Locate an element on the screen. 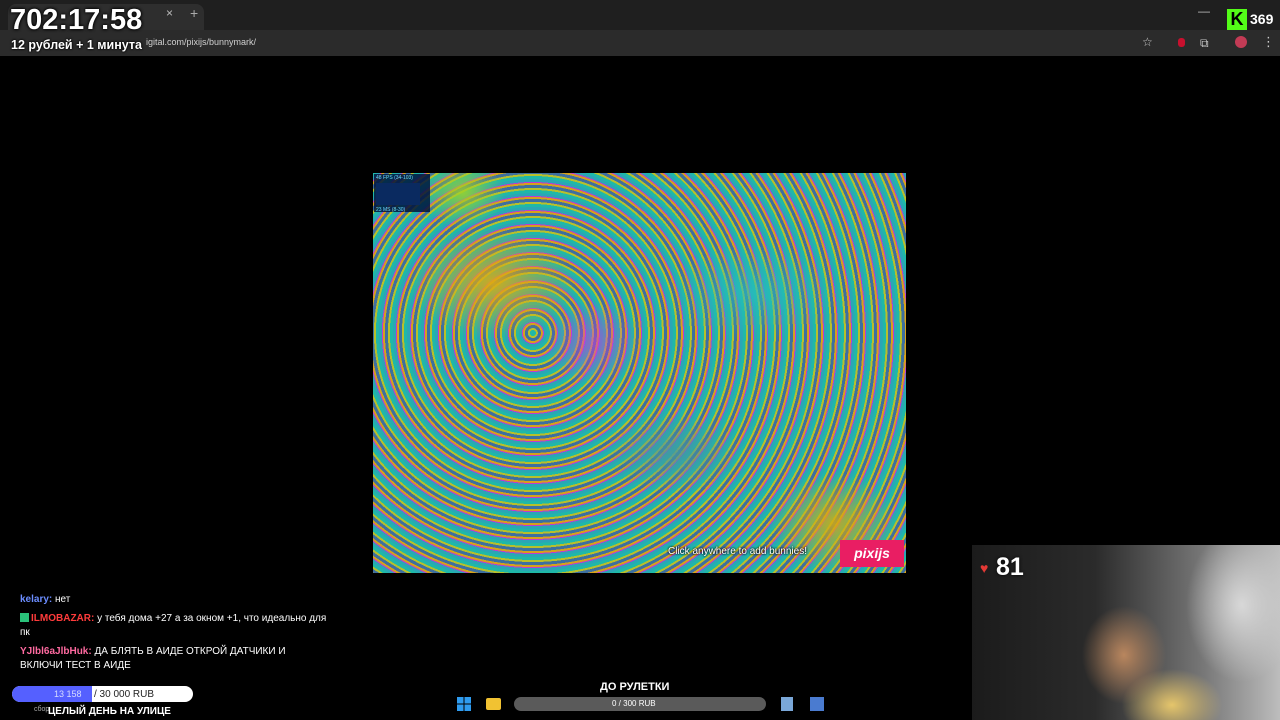  browser-menu-icon: ⋮ is located at coordinates (1268, 42).